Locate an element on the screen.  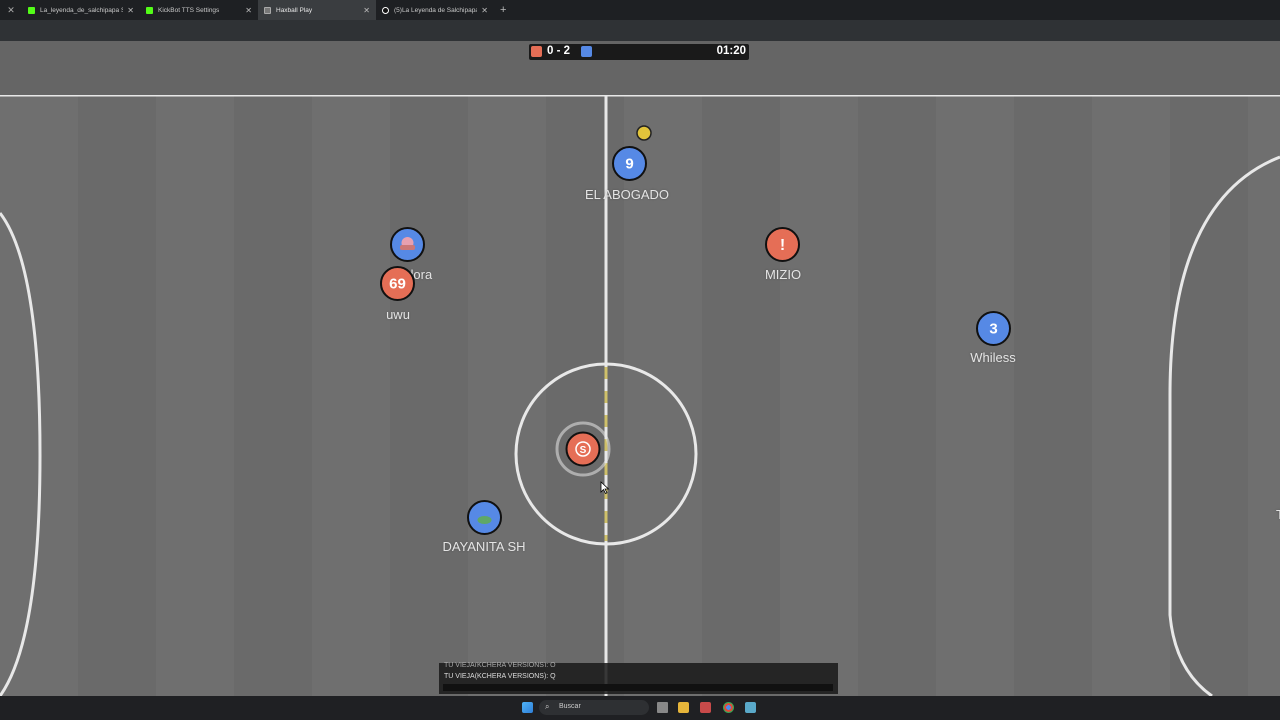
chat-input is located at coordinates (638, 687).